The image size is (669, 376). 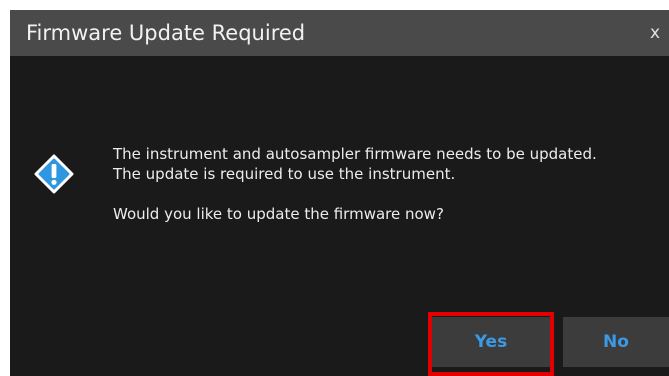 I want to click on no-button: No, so click(x=616, y=342).